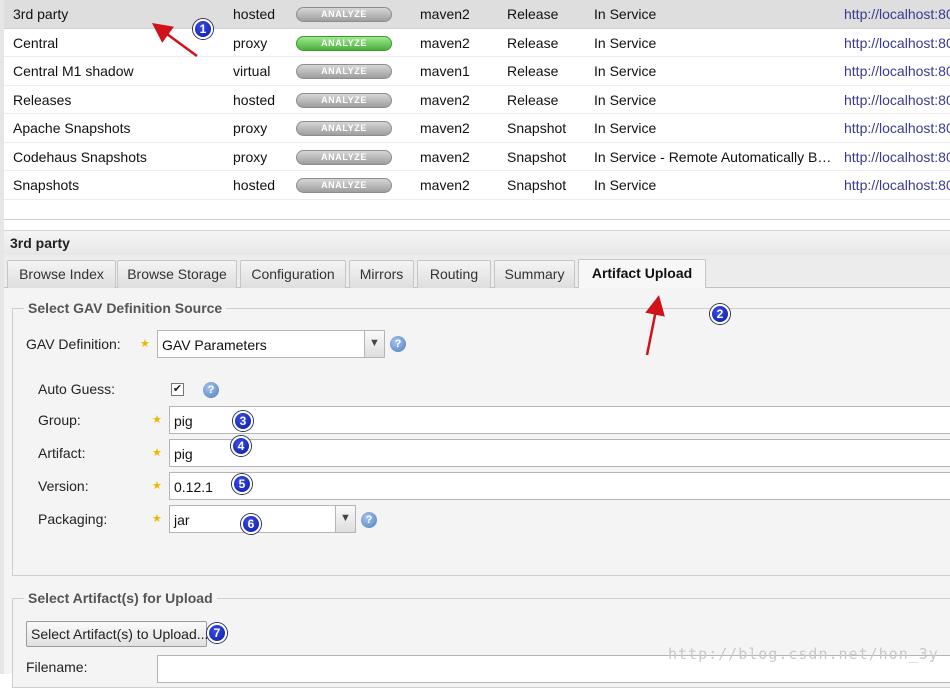 This screenshot has height=688, width=950. Describe the element at coordinates (242, 484) in the screenshot. I see `annotation-badge: 5` at that location.